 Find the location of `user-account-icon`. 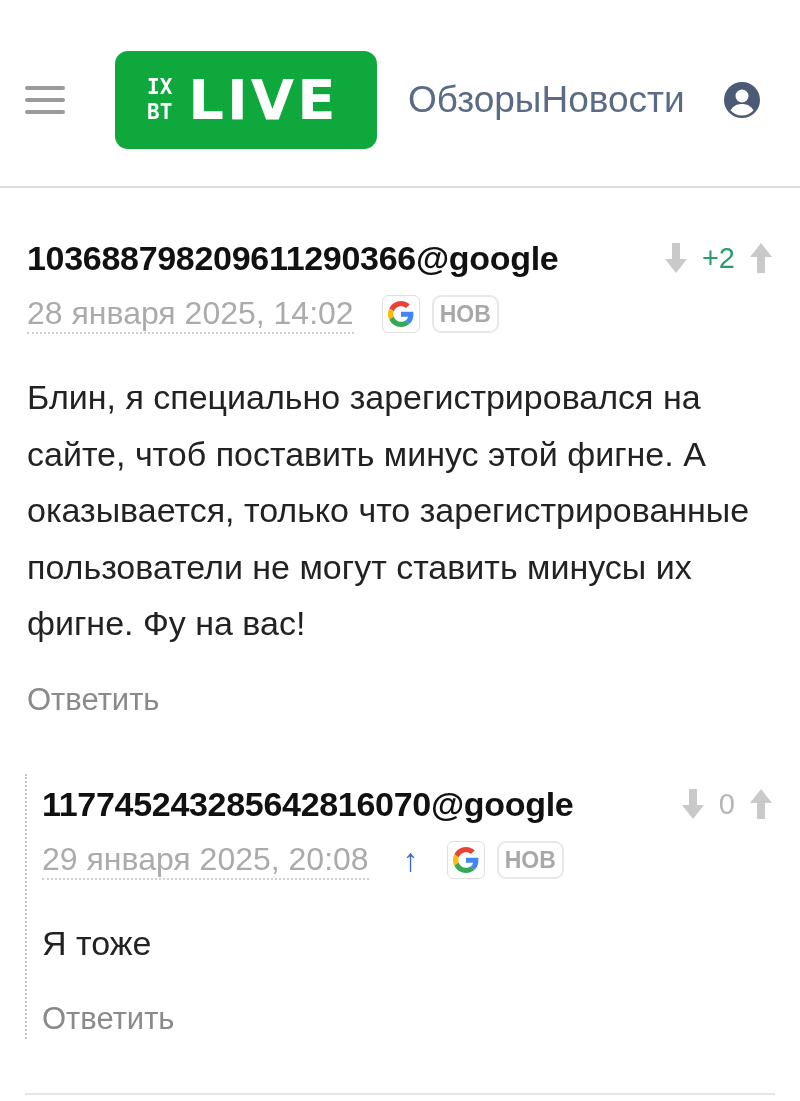

user-account-icon is located at coordinates (742, 100).